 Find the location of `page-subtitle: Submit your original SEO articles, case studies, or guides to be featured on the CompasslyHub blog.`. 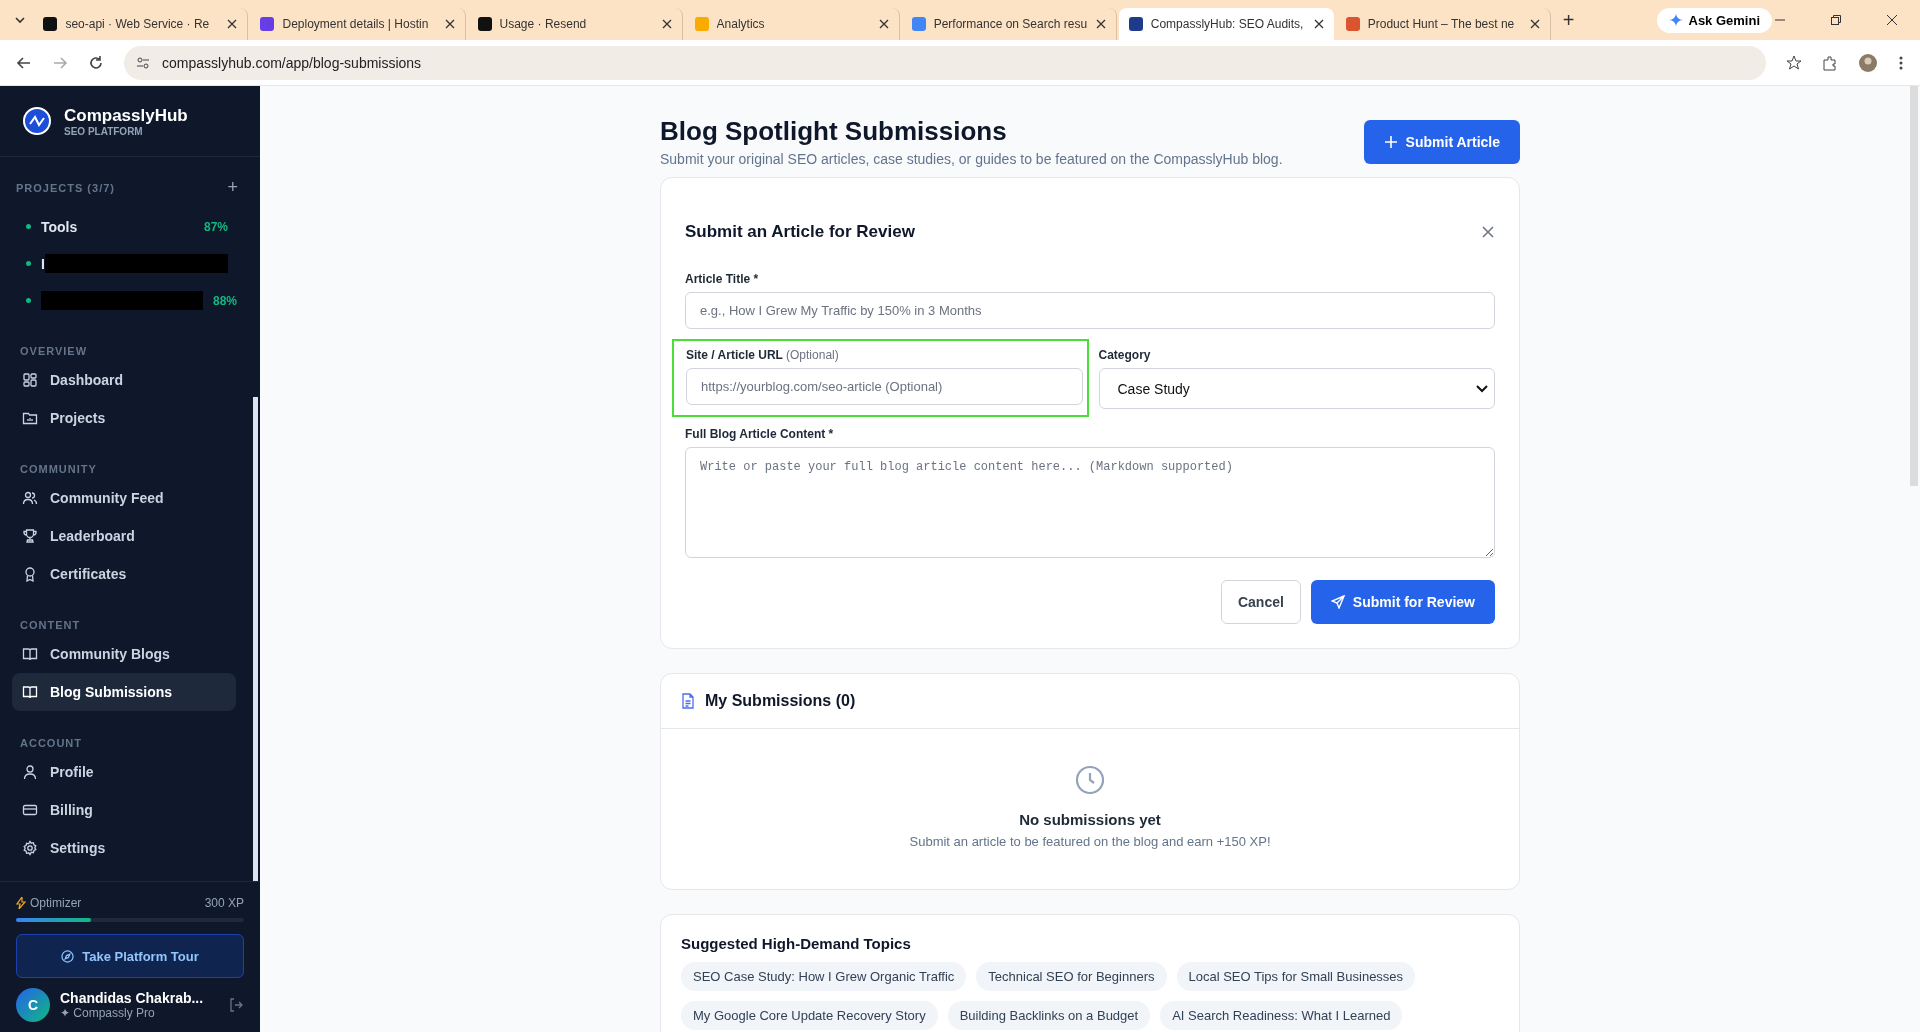

page-subtitle: Submit your original SEO articles, case studies, or guides to be featured on the CompasslyHub blog. is located at coordinates (971, 159).